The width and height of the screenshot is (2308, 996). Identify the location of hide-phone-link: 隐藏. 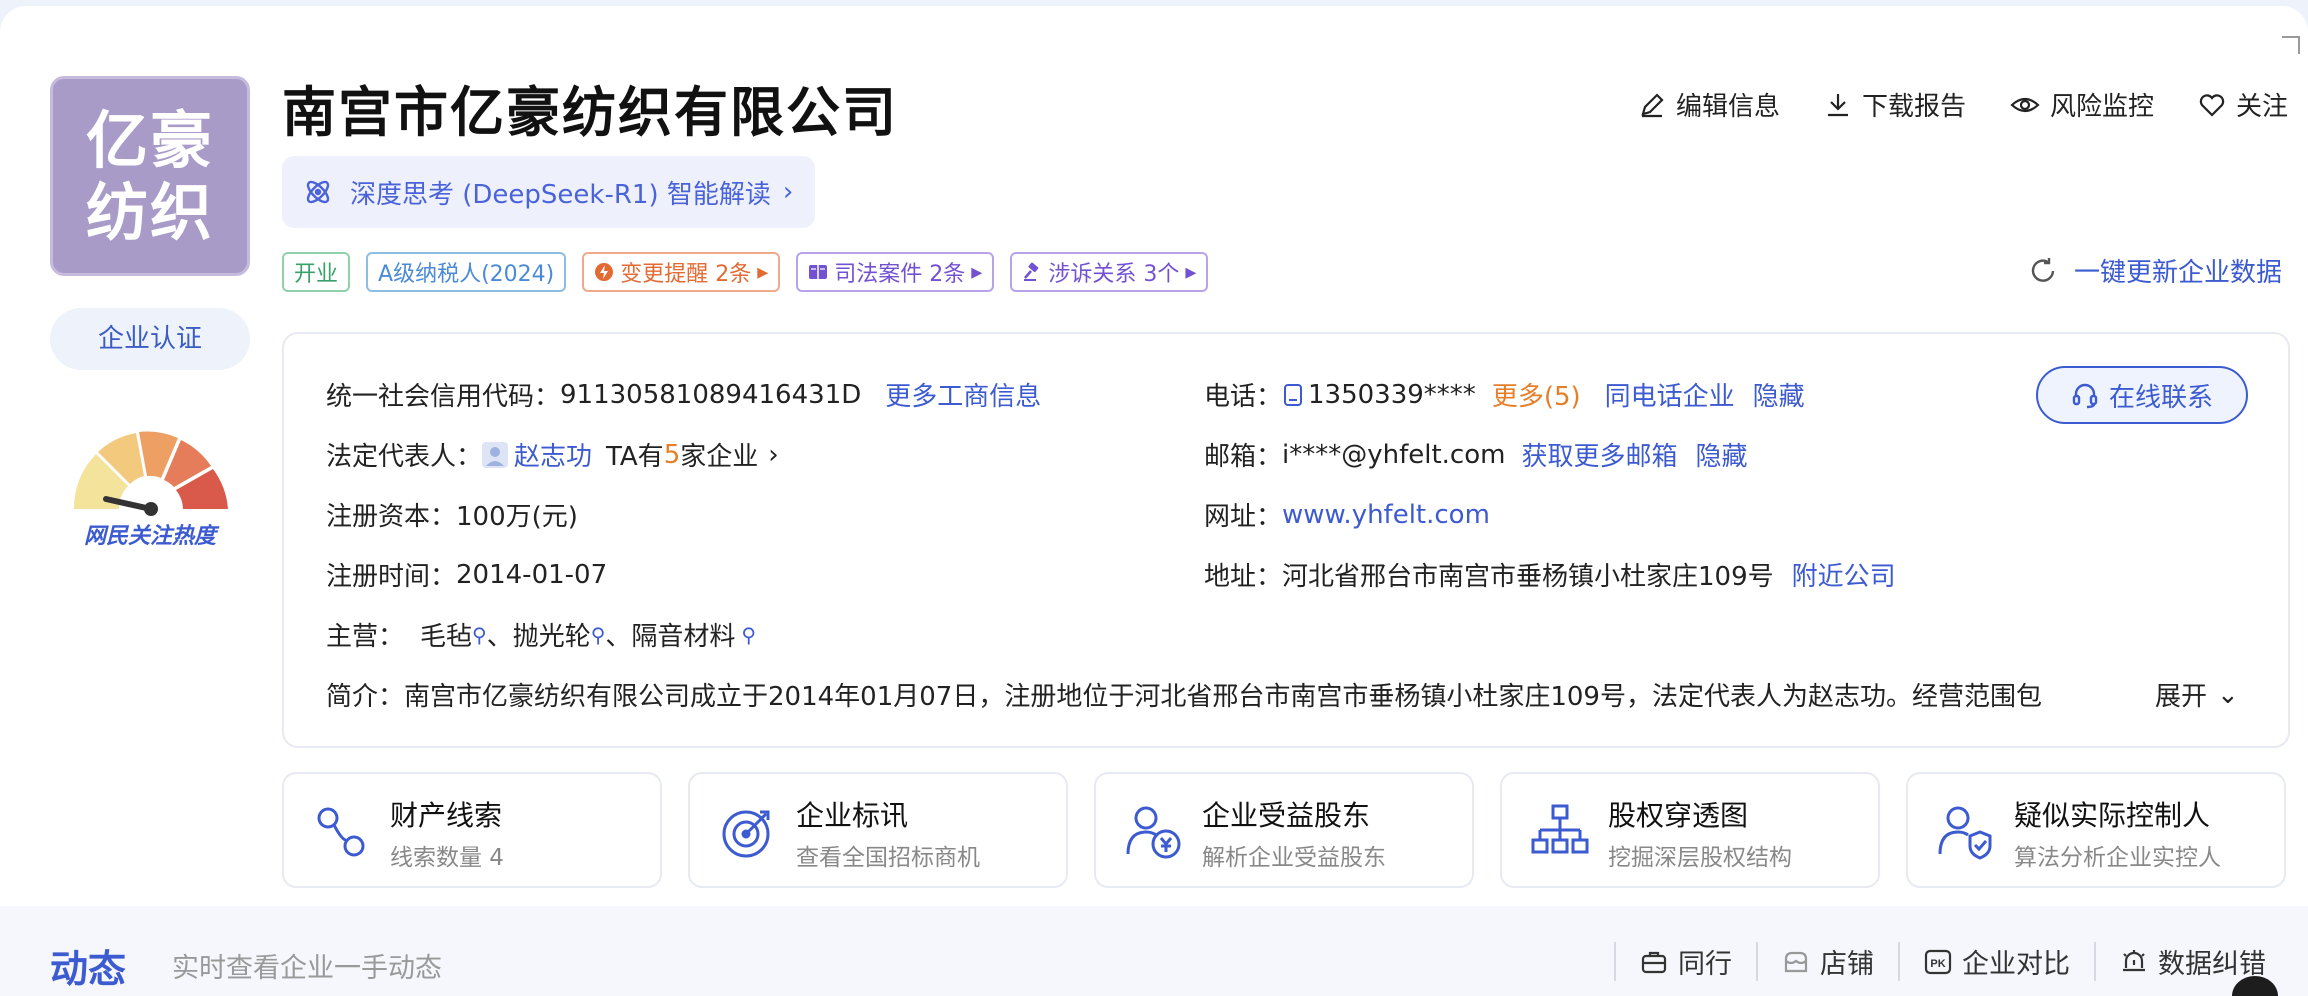
(1779, 394).